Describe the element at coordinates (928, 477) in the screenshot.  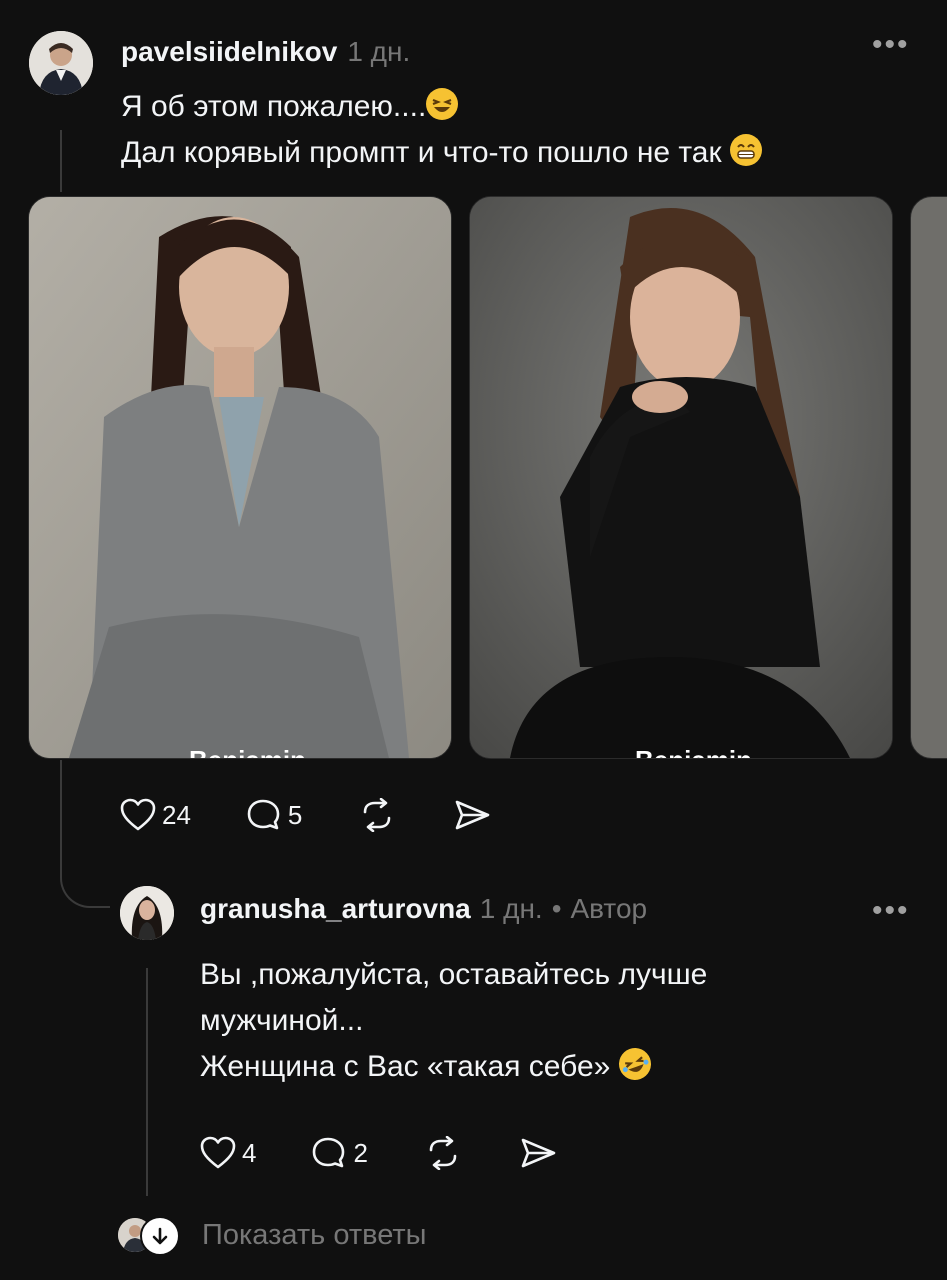
I see `post-image-3-peek` at that location.